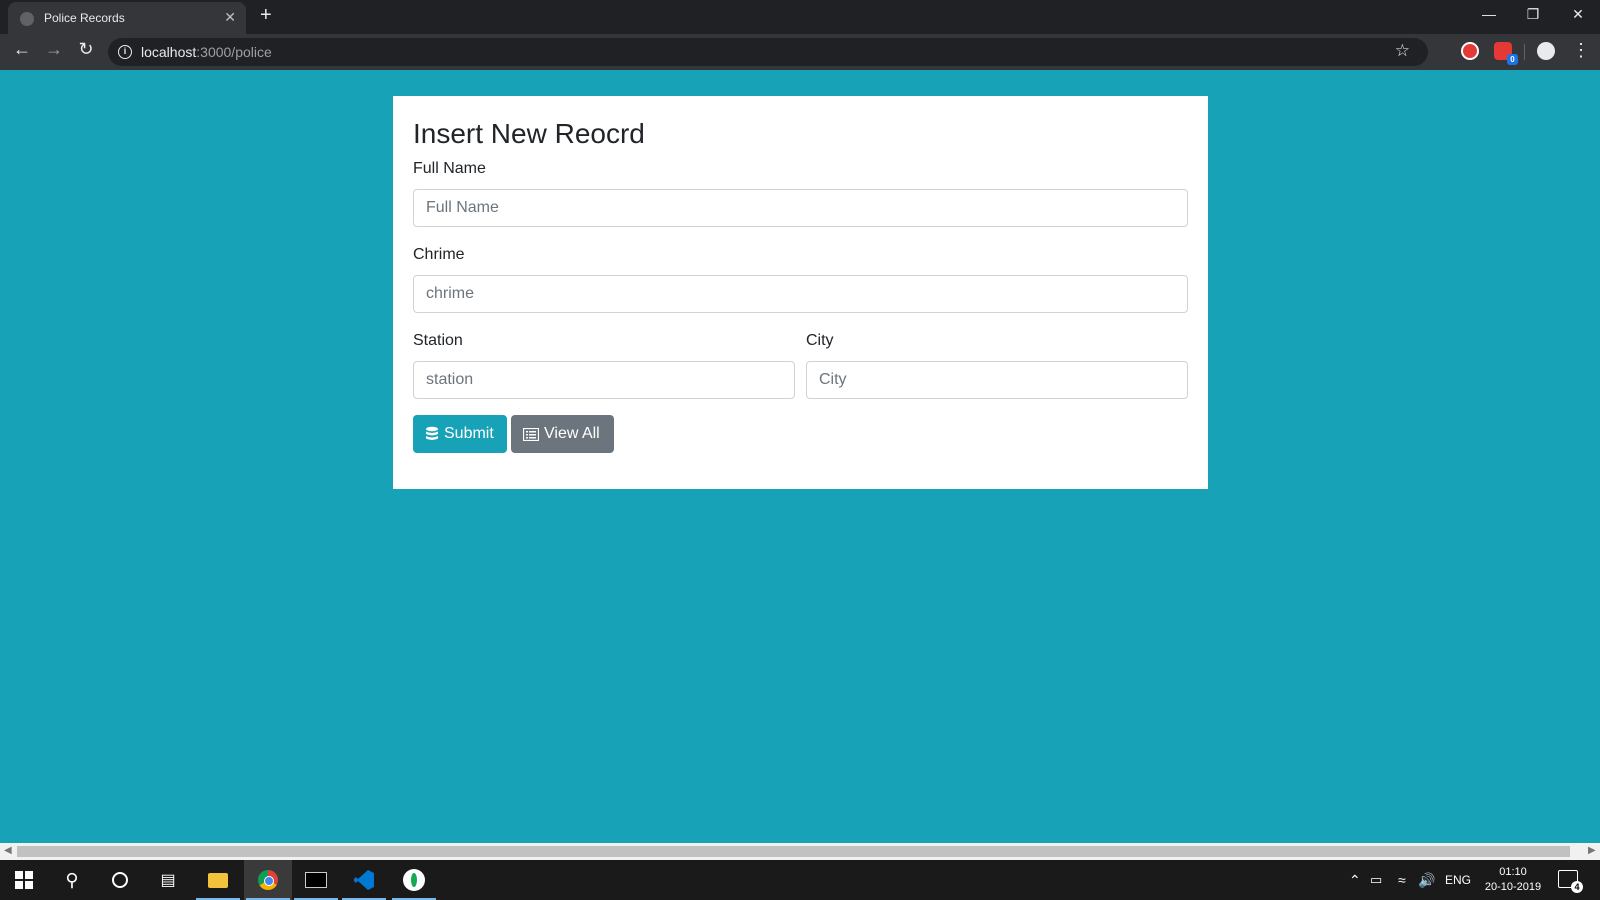  I want to click on kebab-menu-icon: ⋮, so click(1581, 50).